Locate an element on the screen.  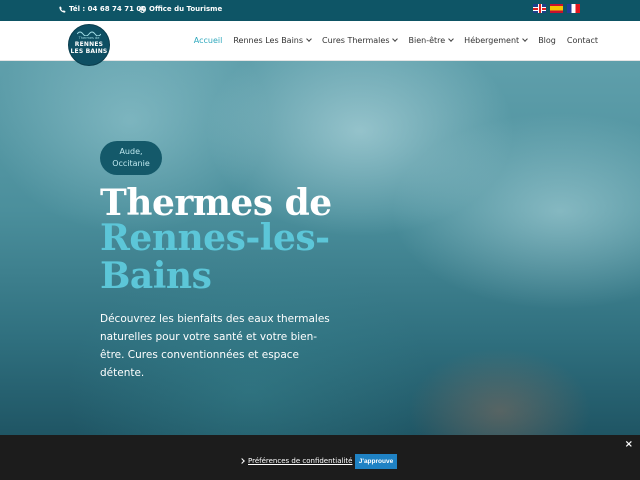
language-switcher is located at coordinates (556, 8).